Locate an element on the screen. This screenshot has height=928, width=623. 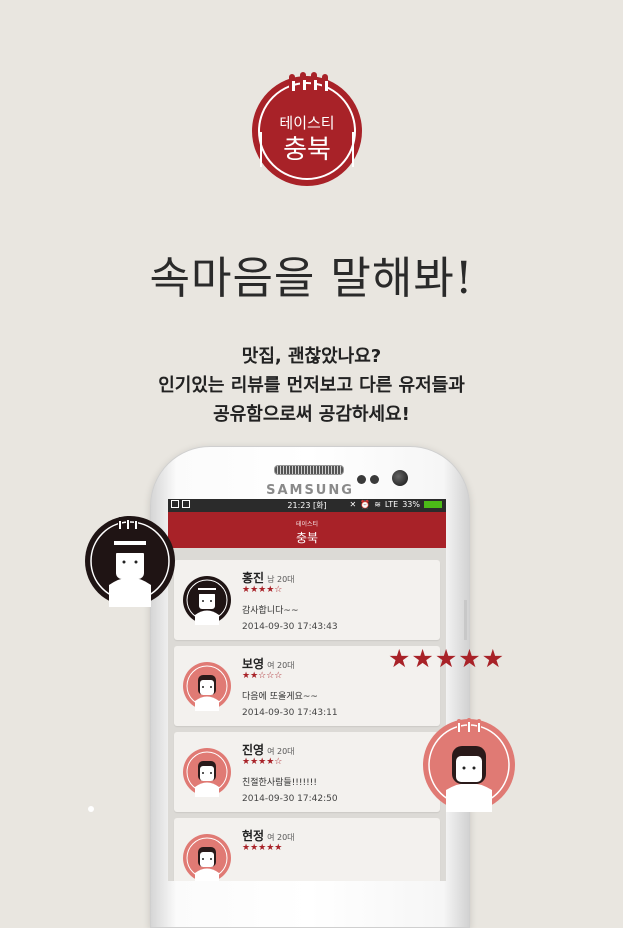
female-avatar-badge is located at coordinates (469, 765).